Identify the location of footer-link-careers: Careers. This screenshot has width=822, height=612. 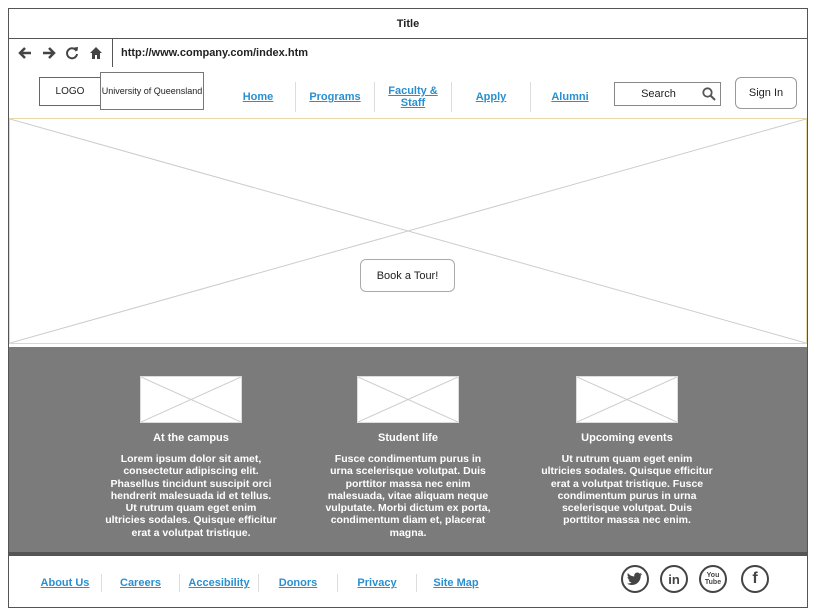
(140, 583).